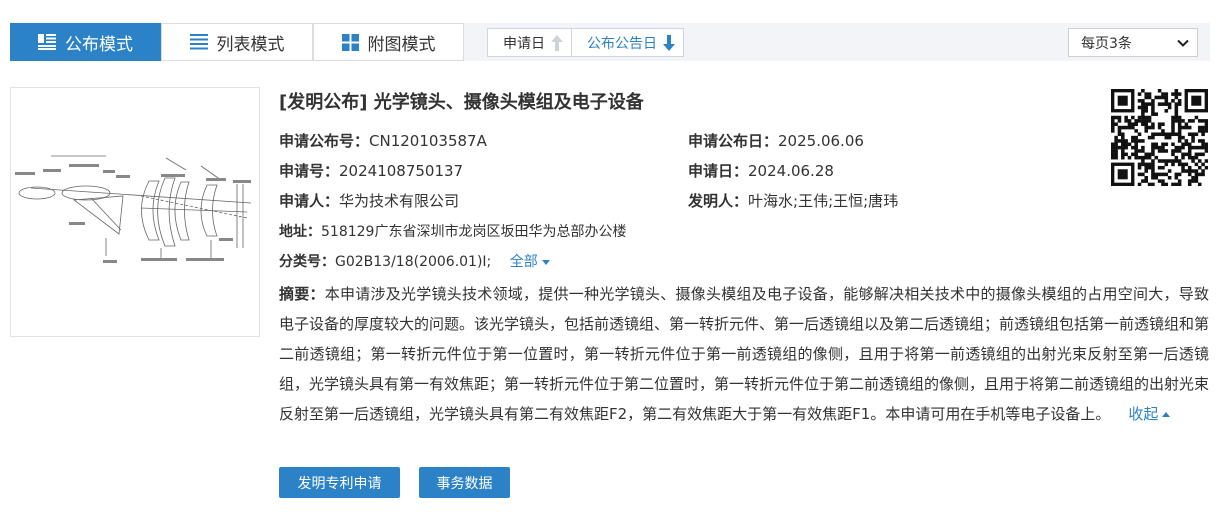 The image size is (1231, 518). Describe the element at coordinates (622, 43) in the screenshot. I see `sort-label: 公布公告日` at that location.